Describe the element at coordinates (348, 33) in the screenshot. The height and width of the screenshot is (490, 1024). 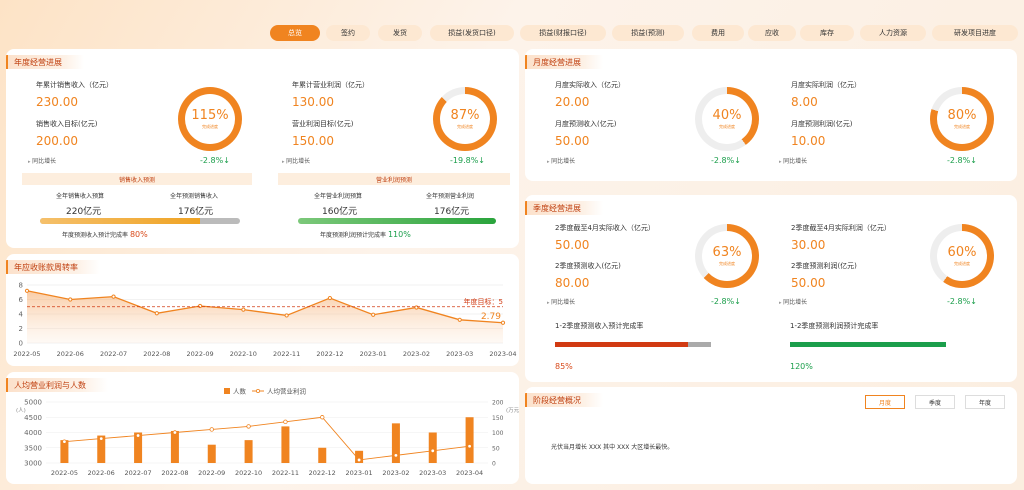
I see `tab-signing: 签约` at that location.